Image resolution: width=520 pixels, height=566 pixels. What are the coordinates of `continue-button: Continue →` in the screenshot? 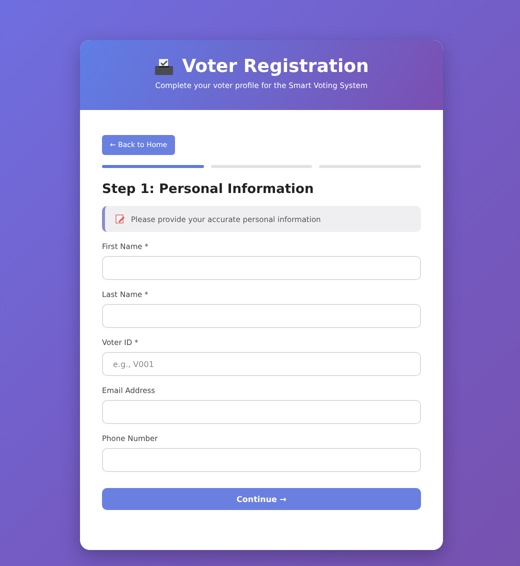 It's located at (261, 499).